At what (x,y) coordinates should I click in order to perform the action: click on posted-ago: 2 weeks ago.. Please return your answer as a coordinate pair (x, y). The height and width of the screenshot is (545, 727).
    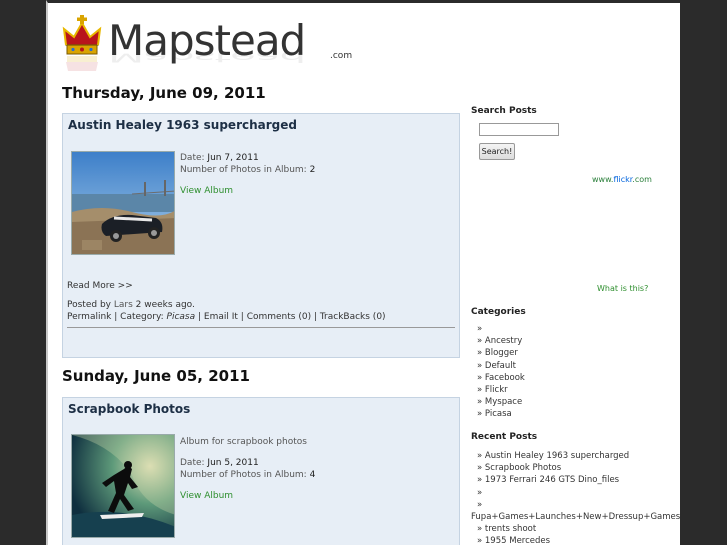
    Looking at the image, I should click on (165, 305).